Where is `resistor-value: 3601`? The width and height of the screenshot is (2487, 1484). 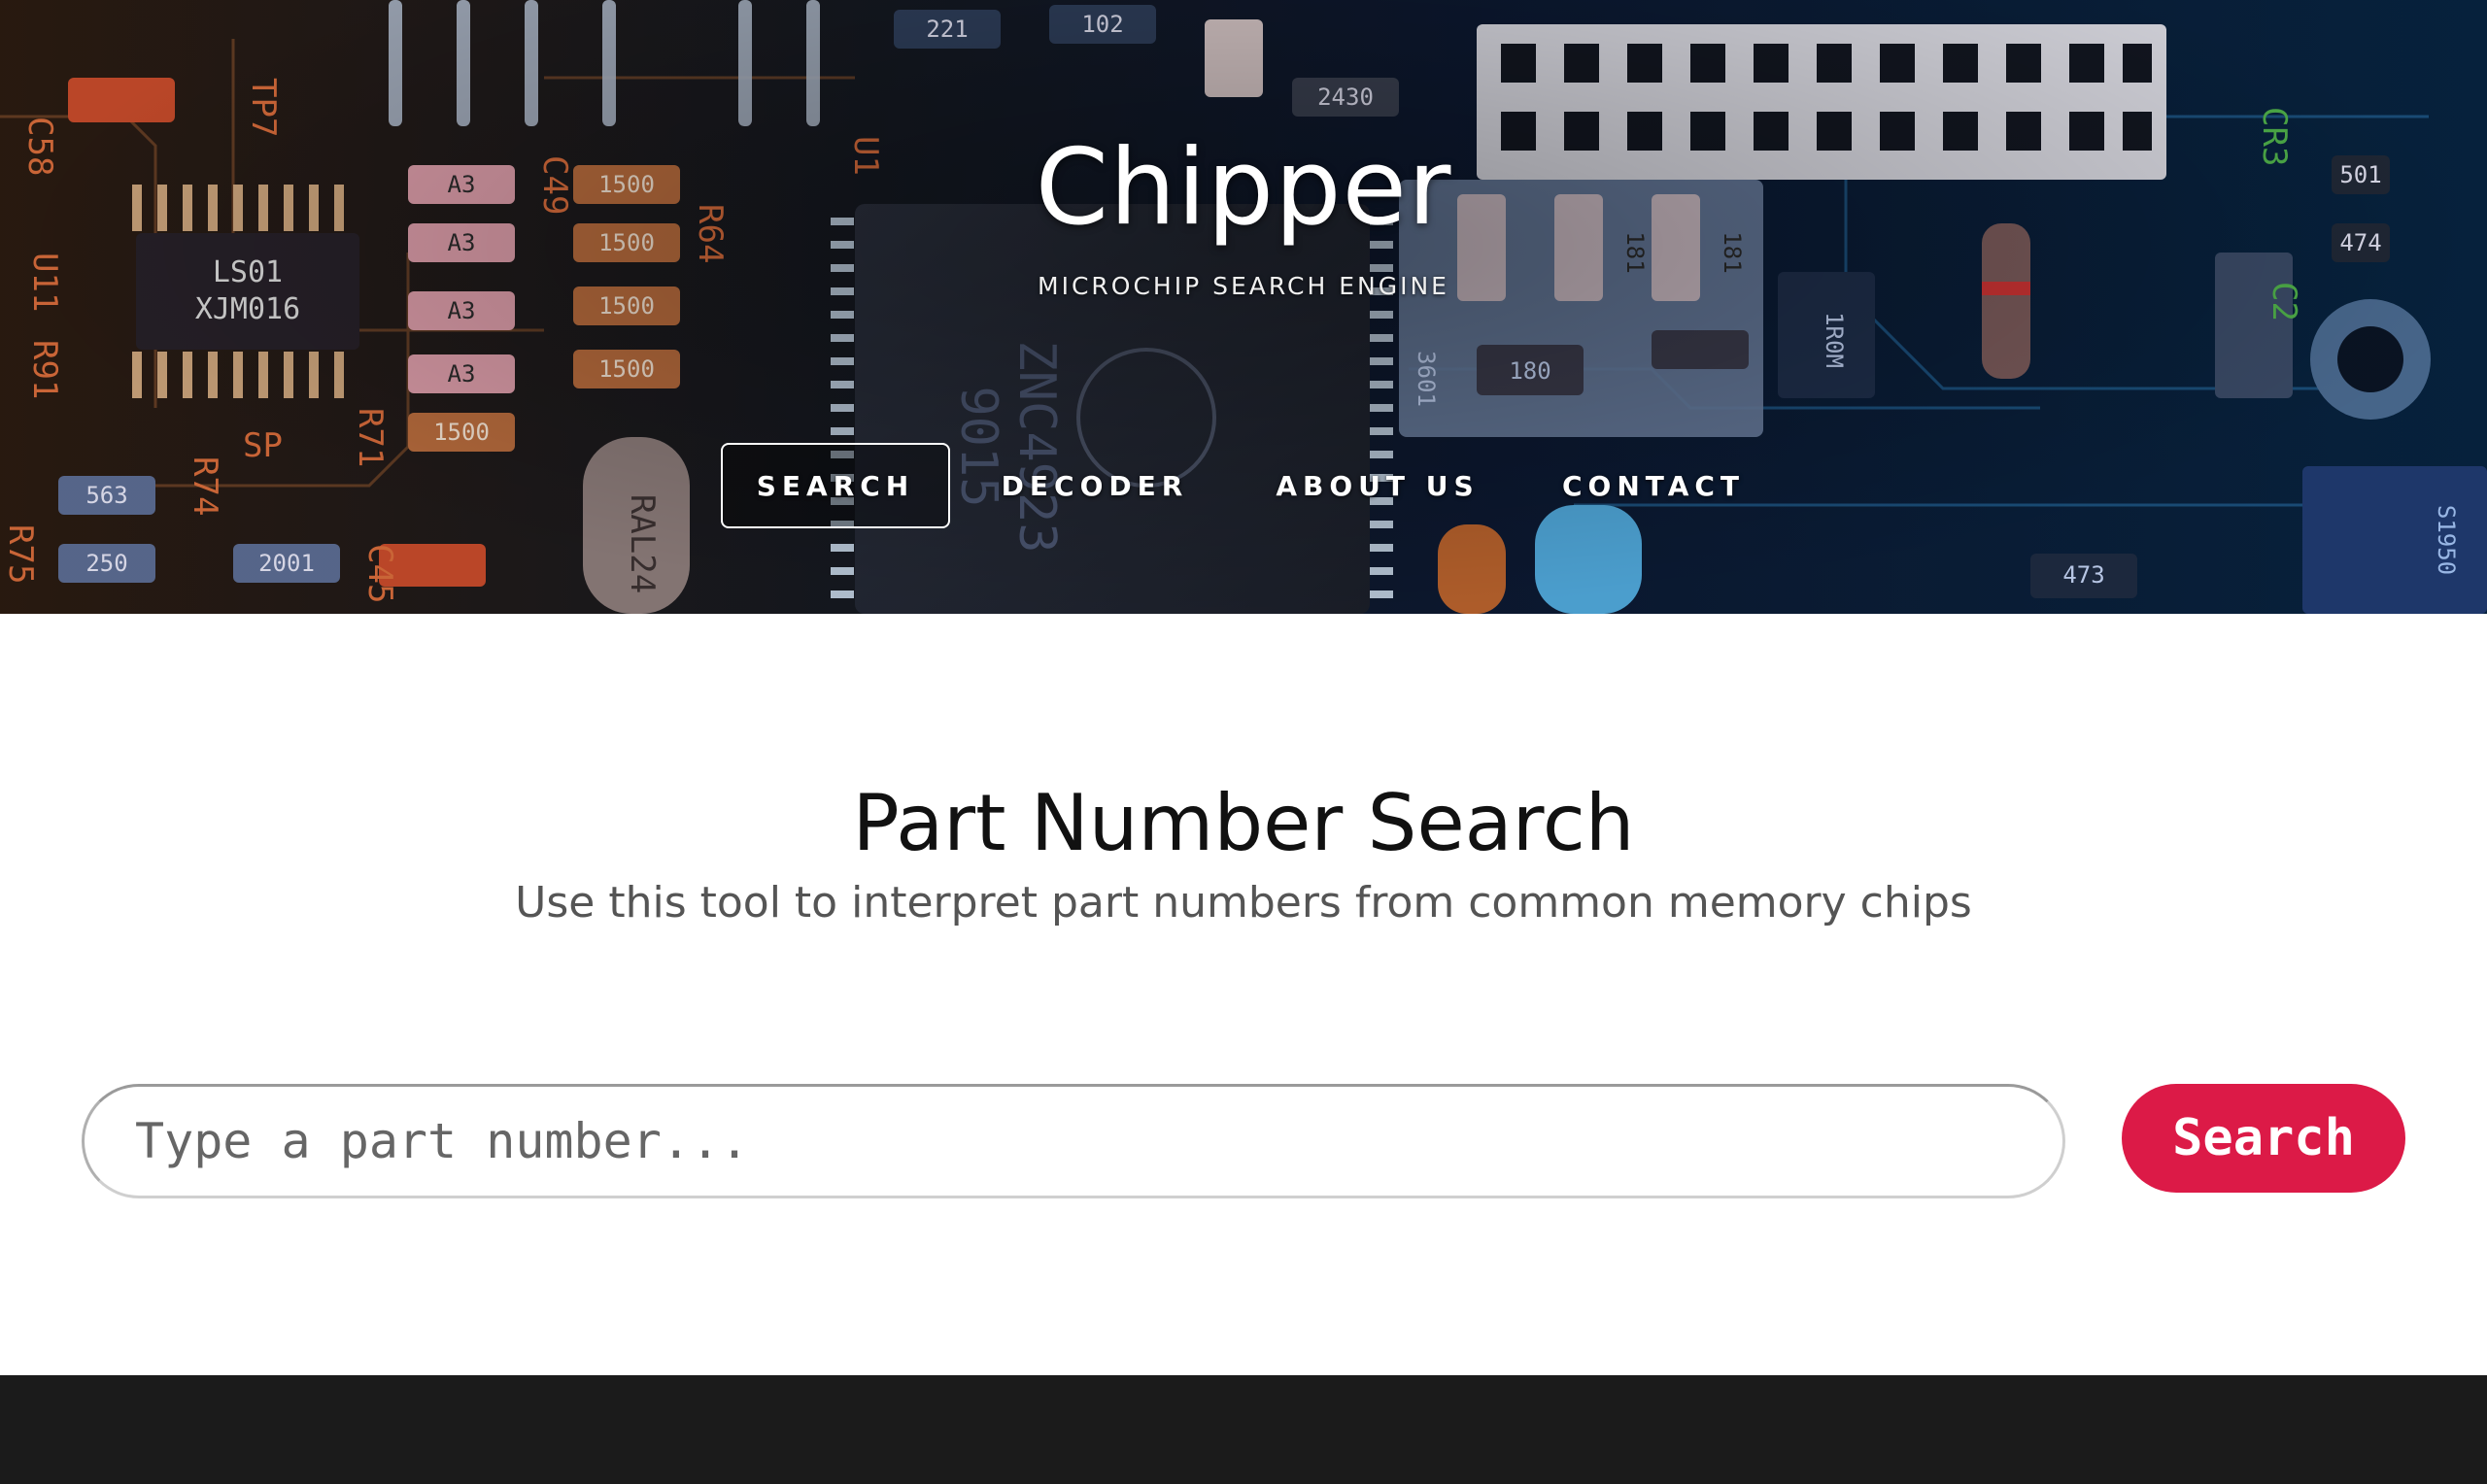 resistor-value: 3601 is located at coordinates (1426, 379).